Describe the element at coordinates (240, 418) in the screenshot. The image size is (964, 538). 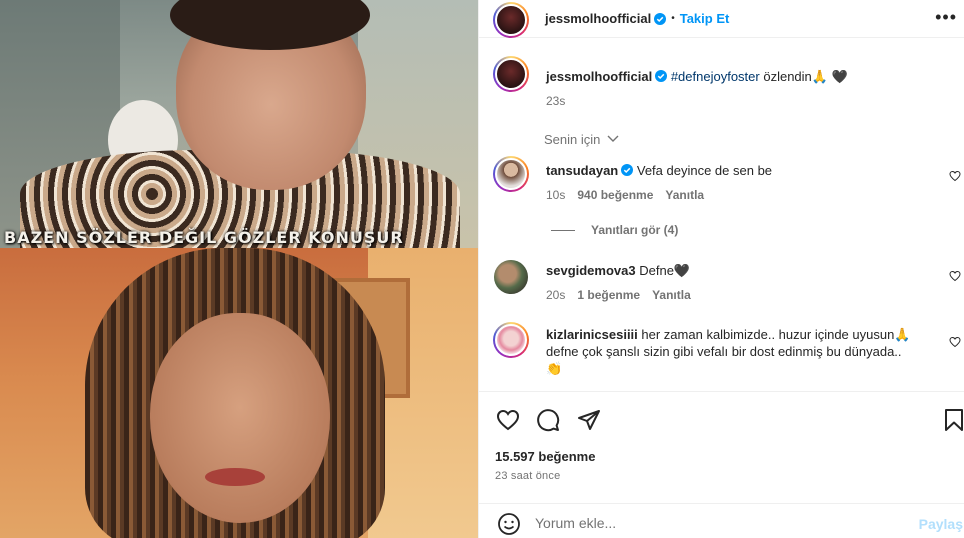
I see `woman-face` at that location.